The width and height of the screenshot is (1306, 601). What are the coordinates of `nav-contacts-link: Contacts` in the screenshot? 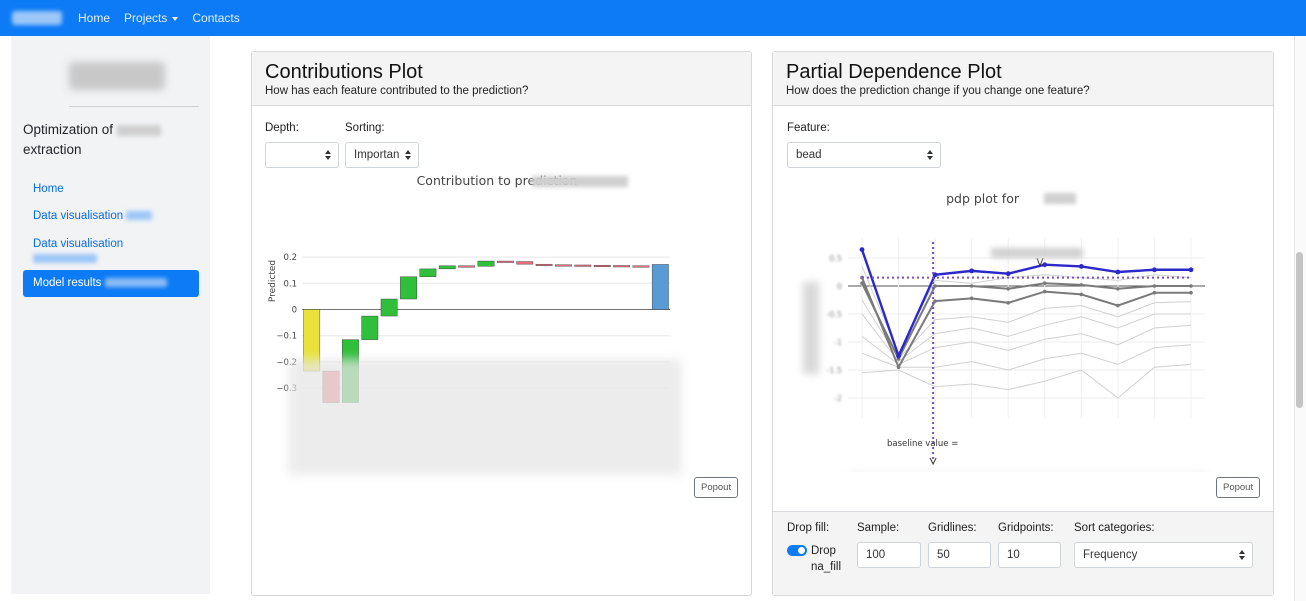 It's located at (215, 18).